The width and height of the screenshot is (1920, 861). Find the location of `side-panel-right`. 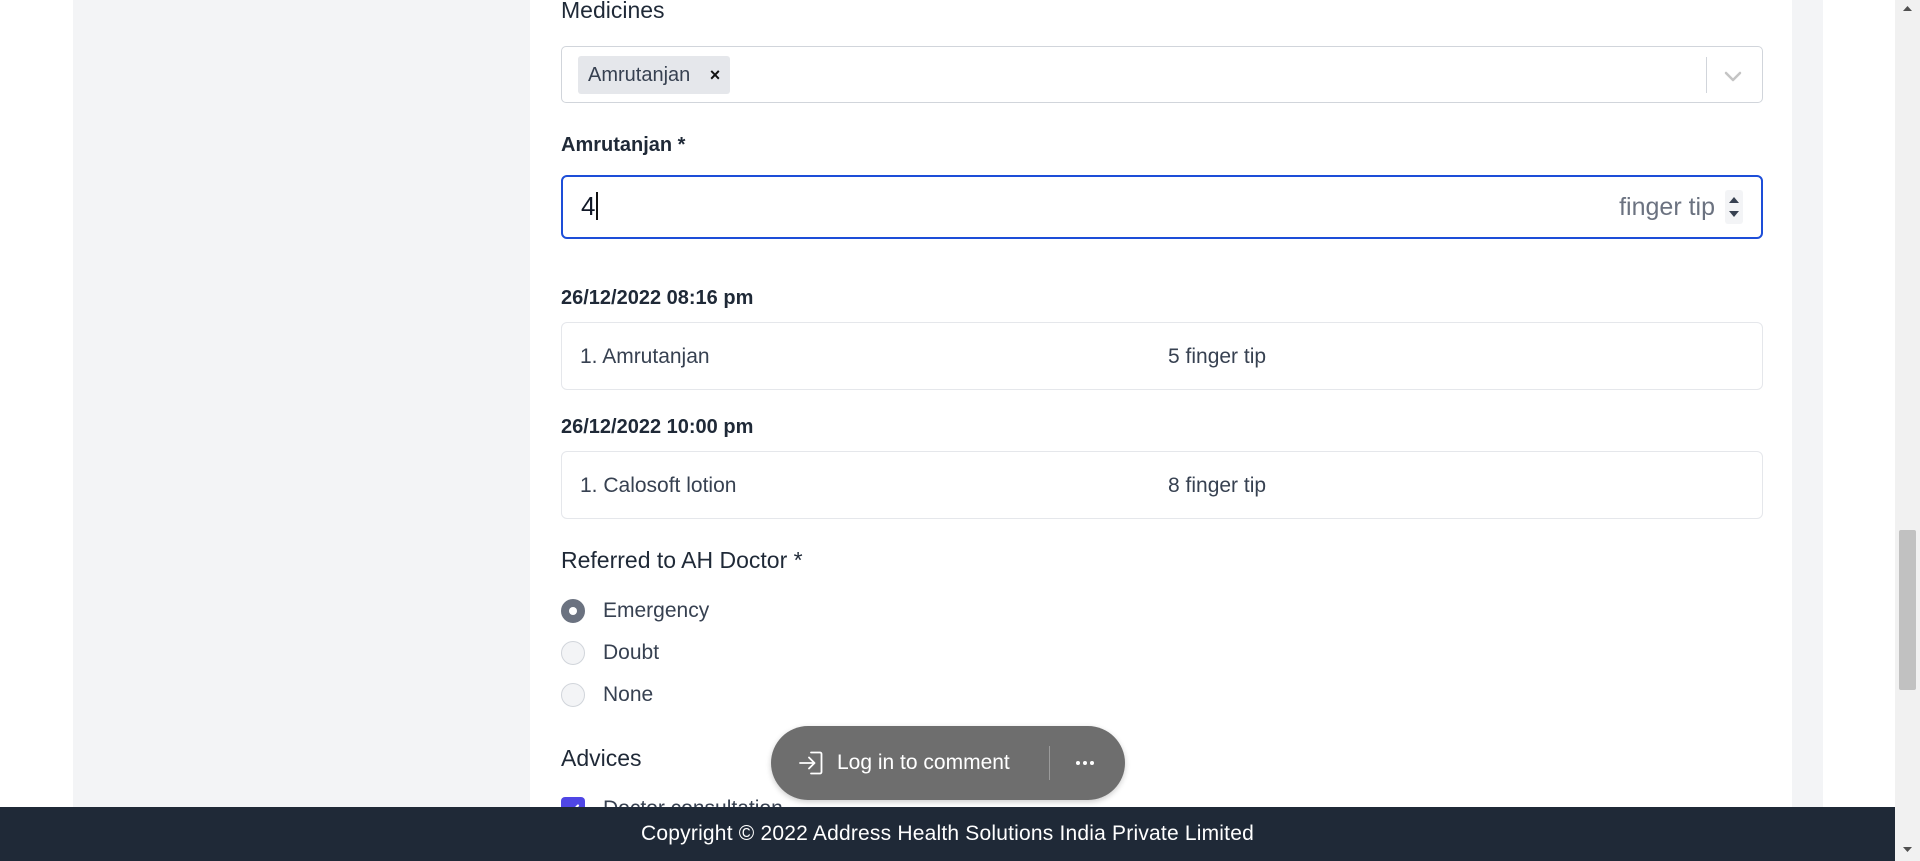

side-panel-right is located at coordinates (1807, 430).